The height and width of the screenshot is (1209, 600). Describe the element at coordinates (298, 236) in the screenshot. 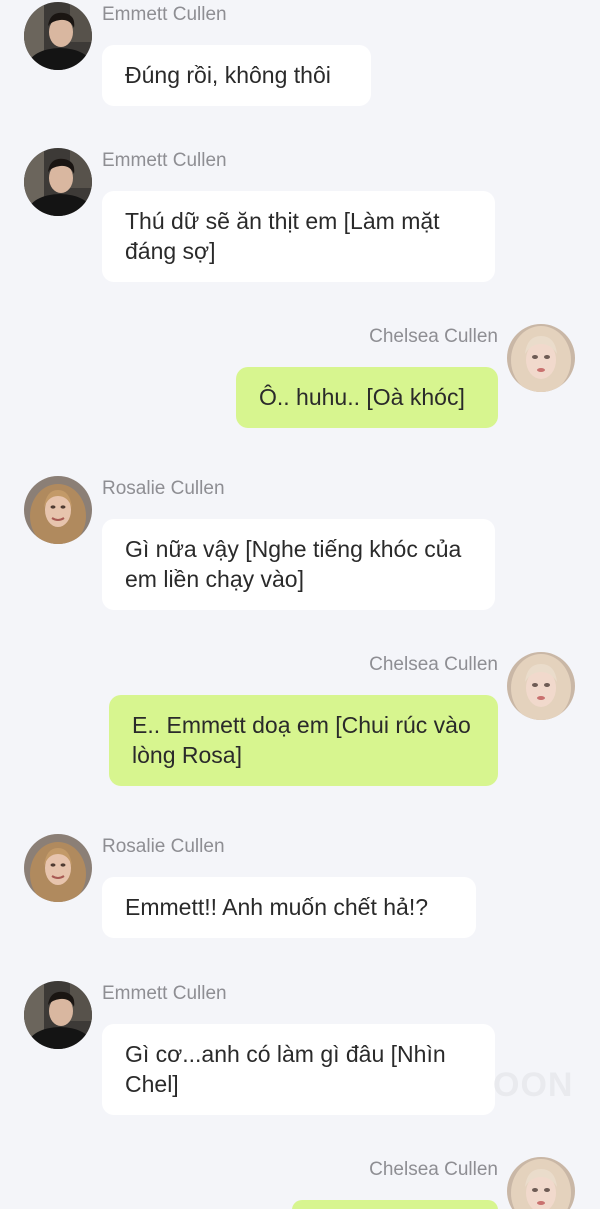

I see `message-bubble: Thú dữ sẽ ăn thịt em [Làm mặt đáng sợ]` at that location.